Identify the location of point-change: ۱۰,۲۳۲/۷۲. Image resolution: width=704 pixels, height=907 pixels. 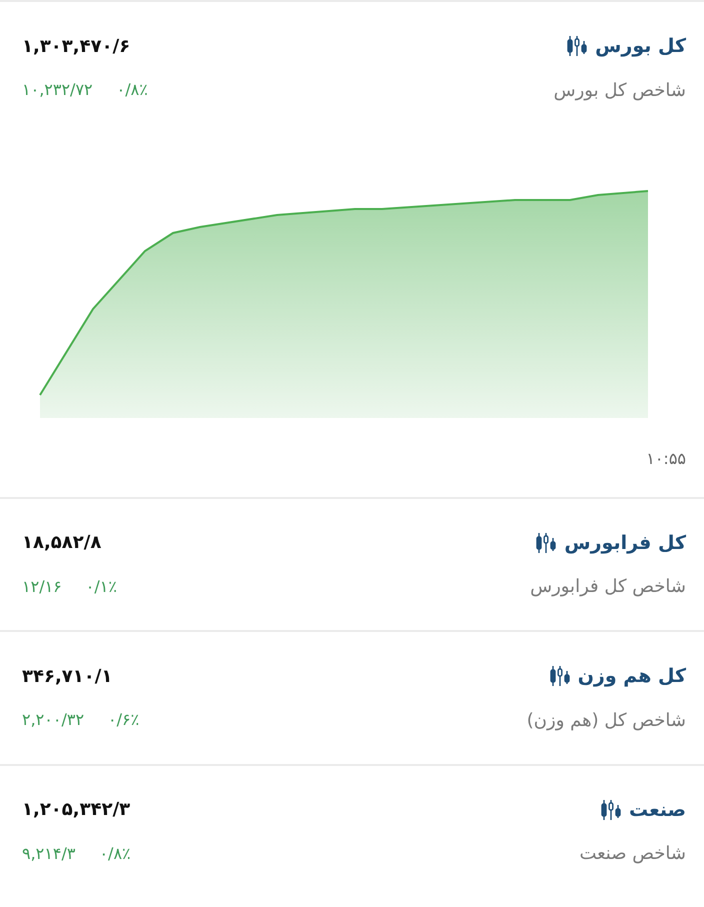
(57, 90).